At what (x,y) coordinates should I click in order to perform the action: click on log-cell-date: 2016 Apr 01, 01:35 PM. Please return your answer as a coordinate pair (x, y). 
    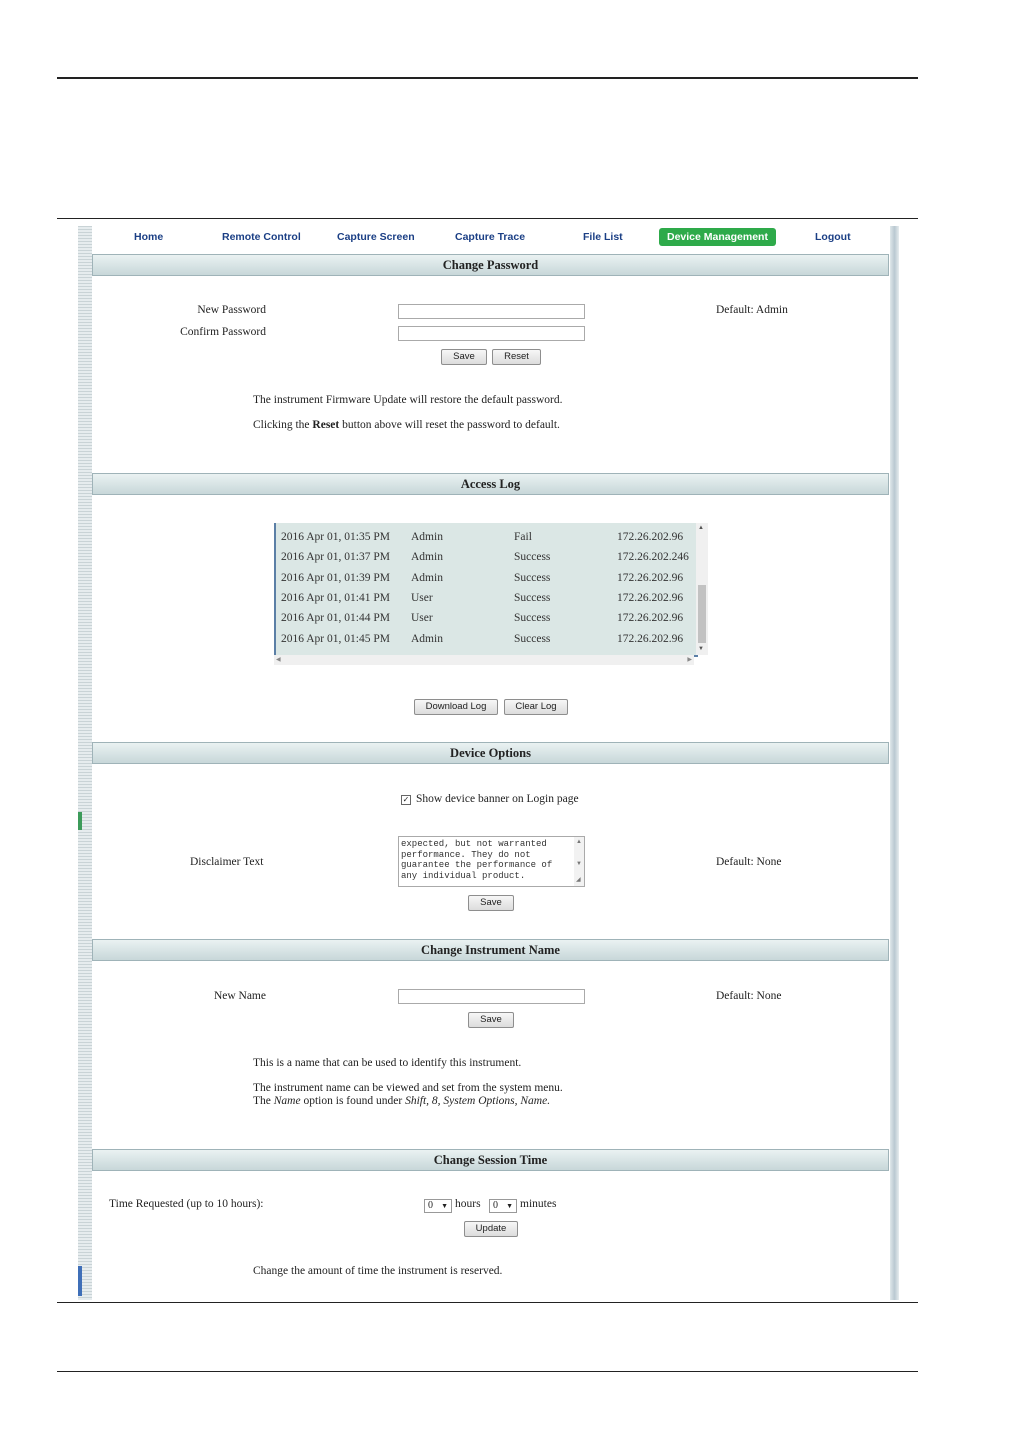
    Looking at the image, I should click on (335, 537).